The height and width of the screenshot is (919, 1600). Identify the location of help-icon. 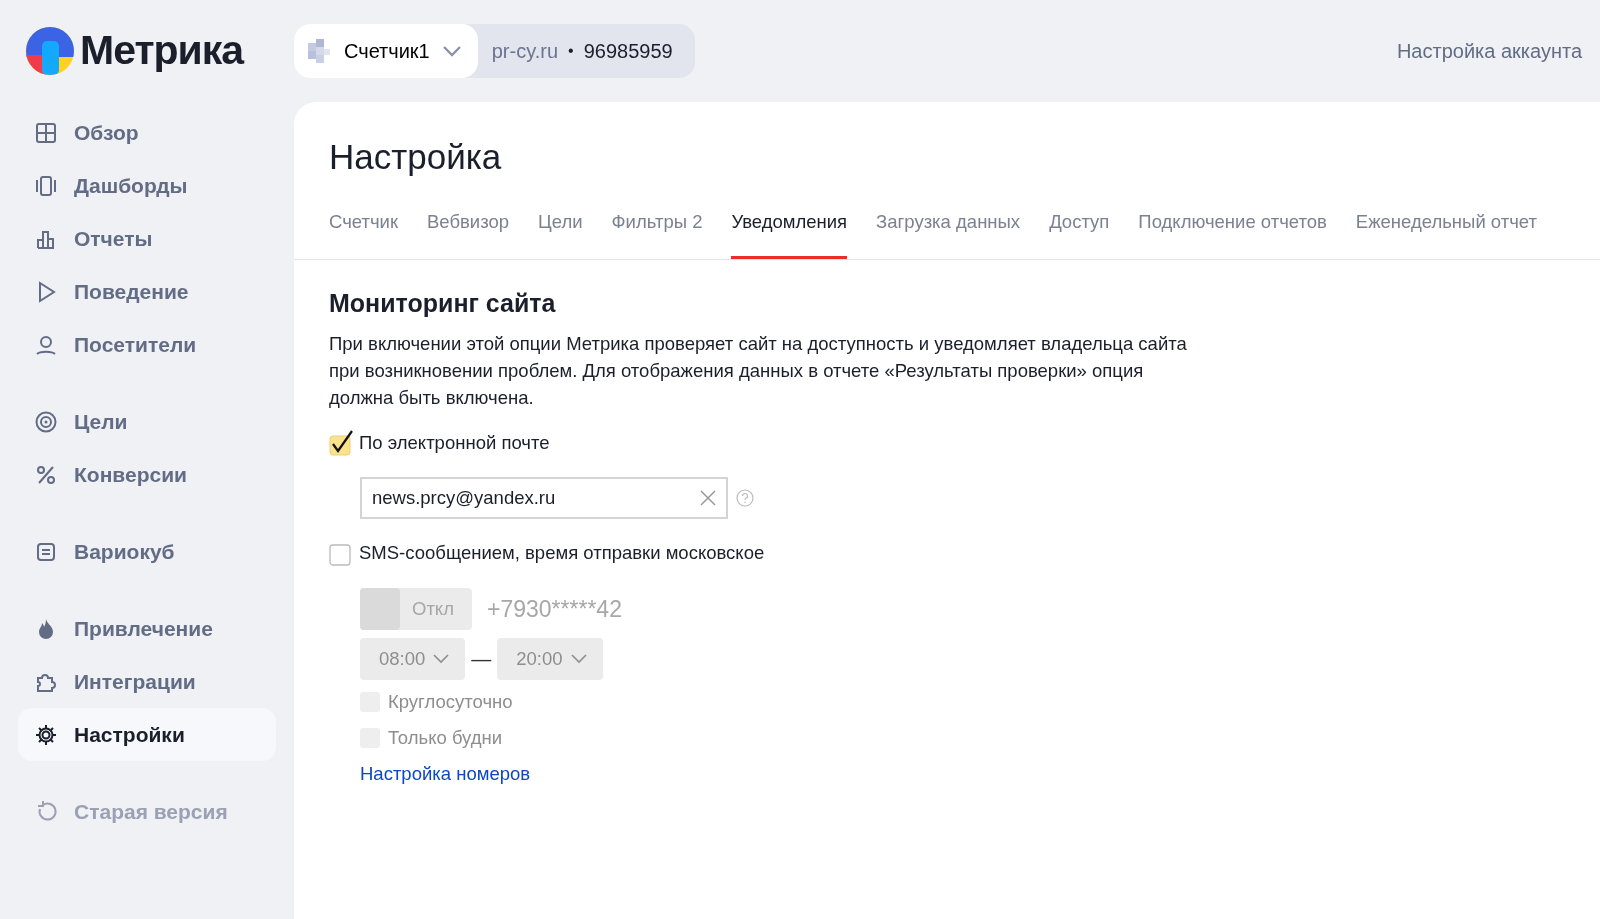
(745, 497).